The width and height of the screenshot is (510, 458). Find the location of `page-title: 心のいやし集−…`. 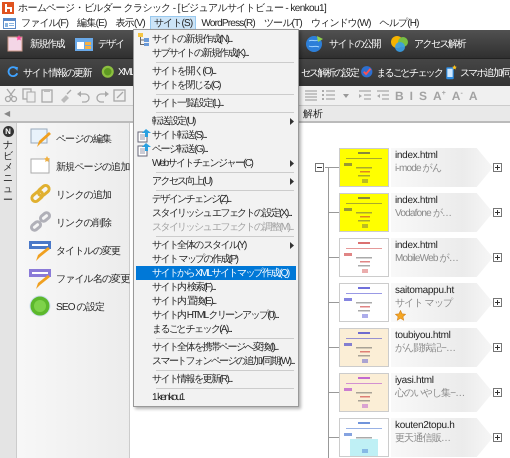

page-title: 心のいやし集−… is located at coordinates (430, 393).